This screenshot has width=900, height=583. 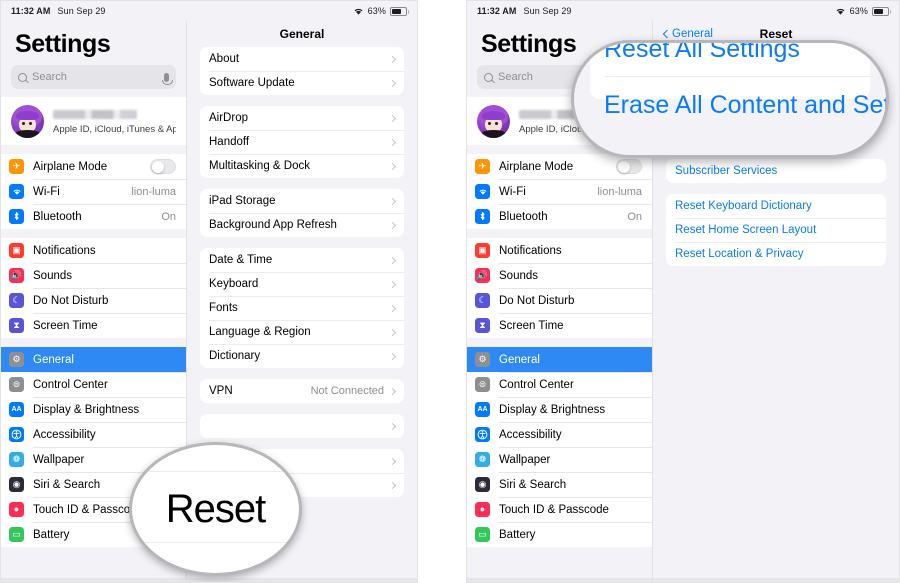 I want to click on back-button: General, so click(x=687, y=34).